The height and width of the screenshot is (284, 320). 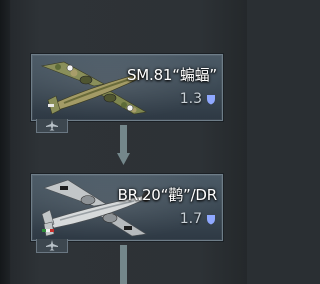 What do you see at coordinates (5, 142) in the screenshot?
I see `tree-left-edge` at bounding box center [5, 142].